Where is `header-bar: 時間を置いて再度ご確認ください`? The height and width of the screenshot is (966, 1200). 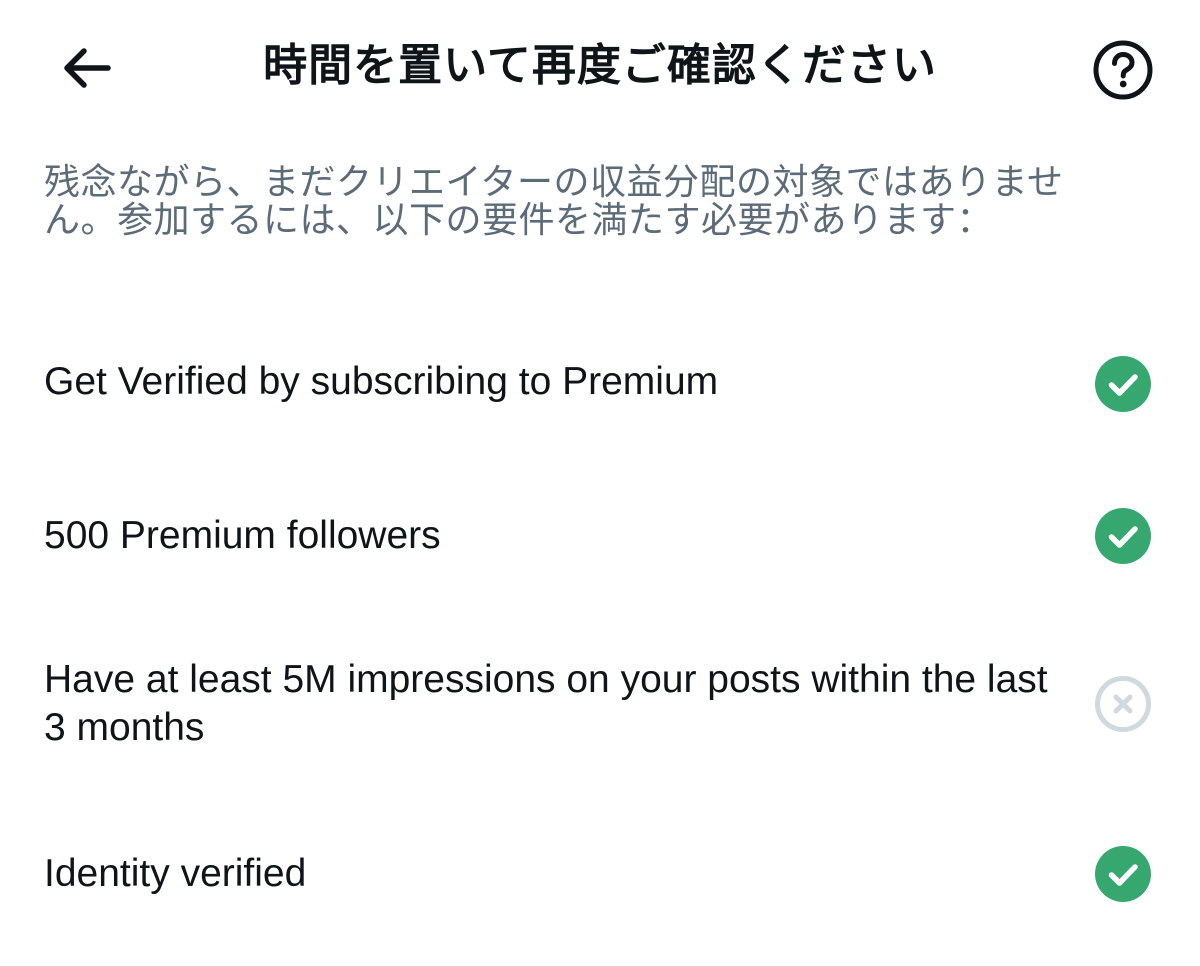 header-bar: 時間を置いて再度ご確認ください is located at coordinates (600, 67).